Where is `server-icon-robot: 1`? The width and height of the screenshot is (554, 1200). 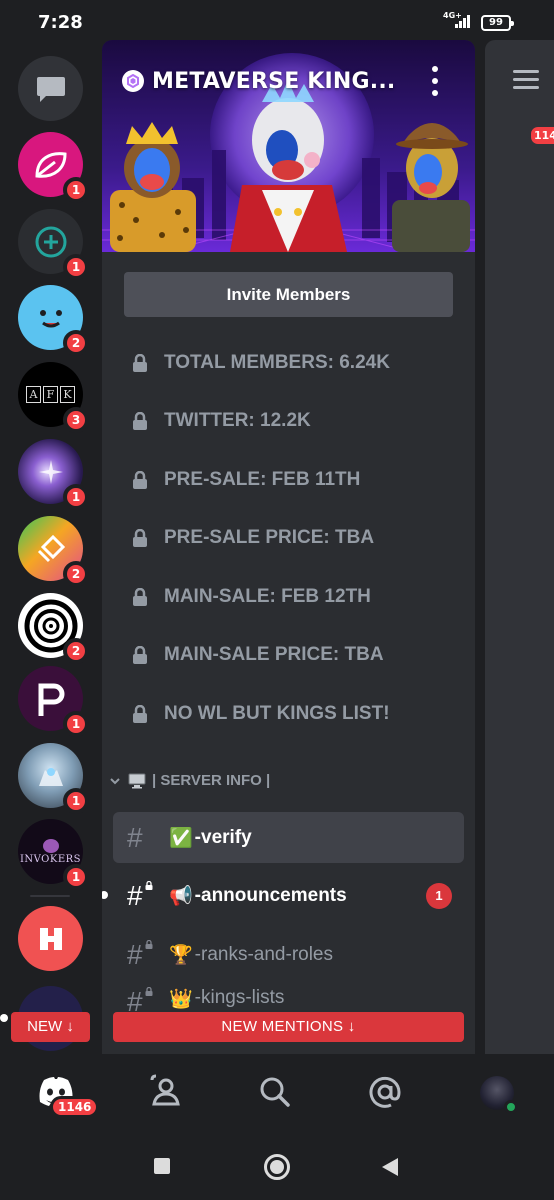
server-icon-robot: 1 is located at coordinates (53, 778).